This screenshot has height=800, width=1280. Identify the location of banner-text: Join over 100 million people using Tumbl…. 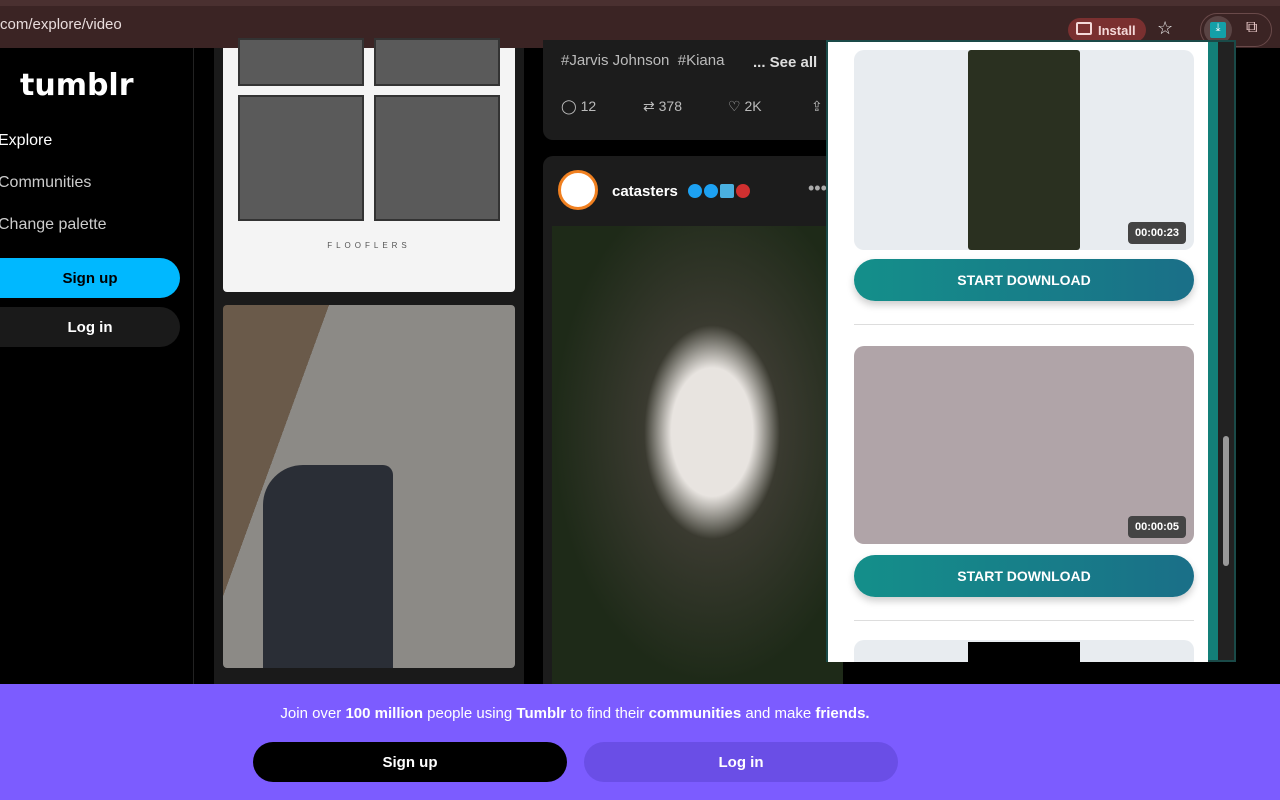
(575, 713).